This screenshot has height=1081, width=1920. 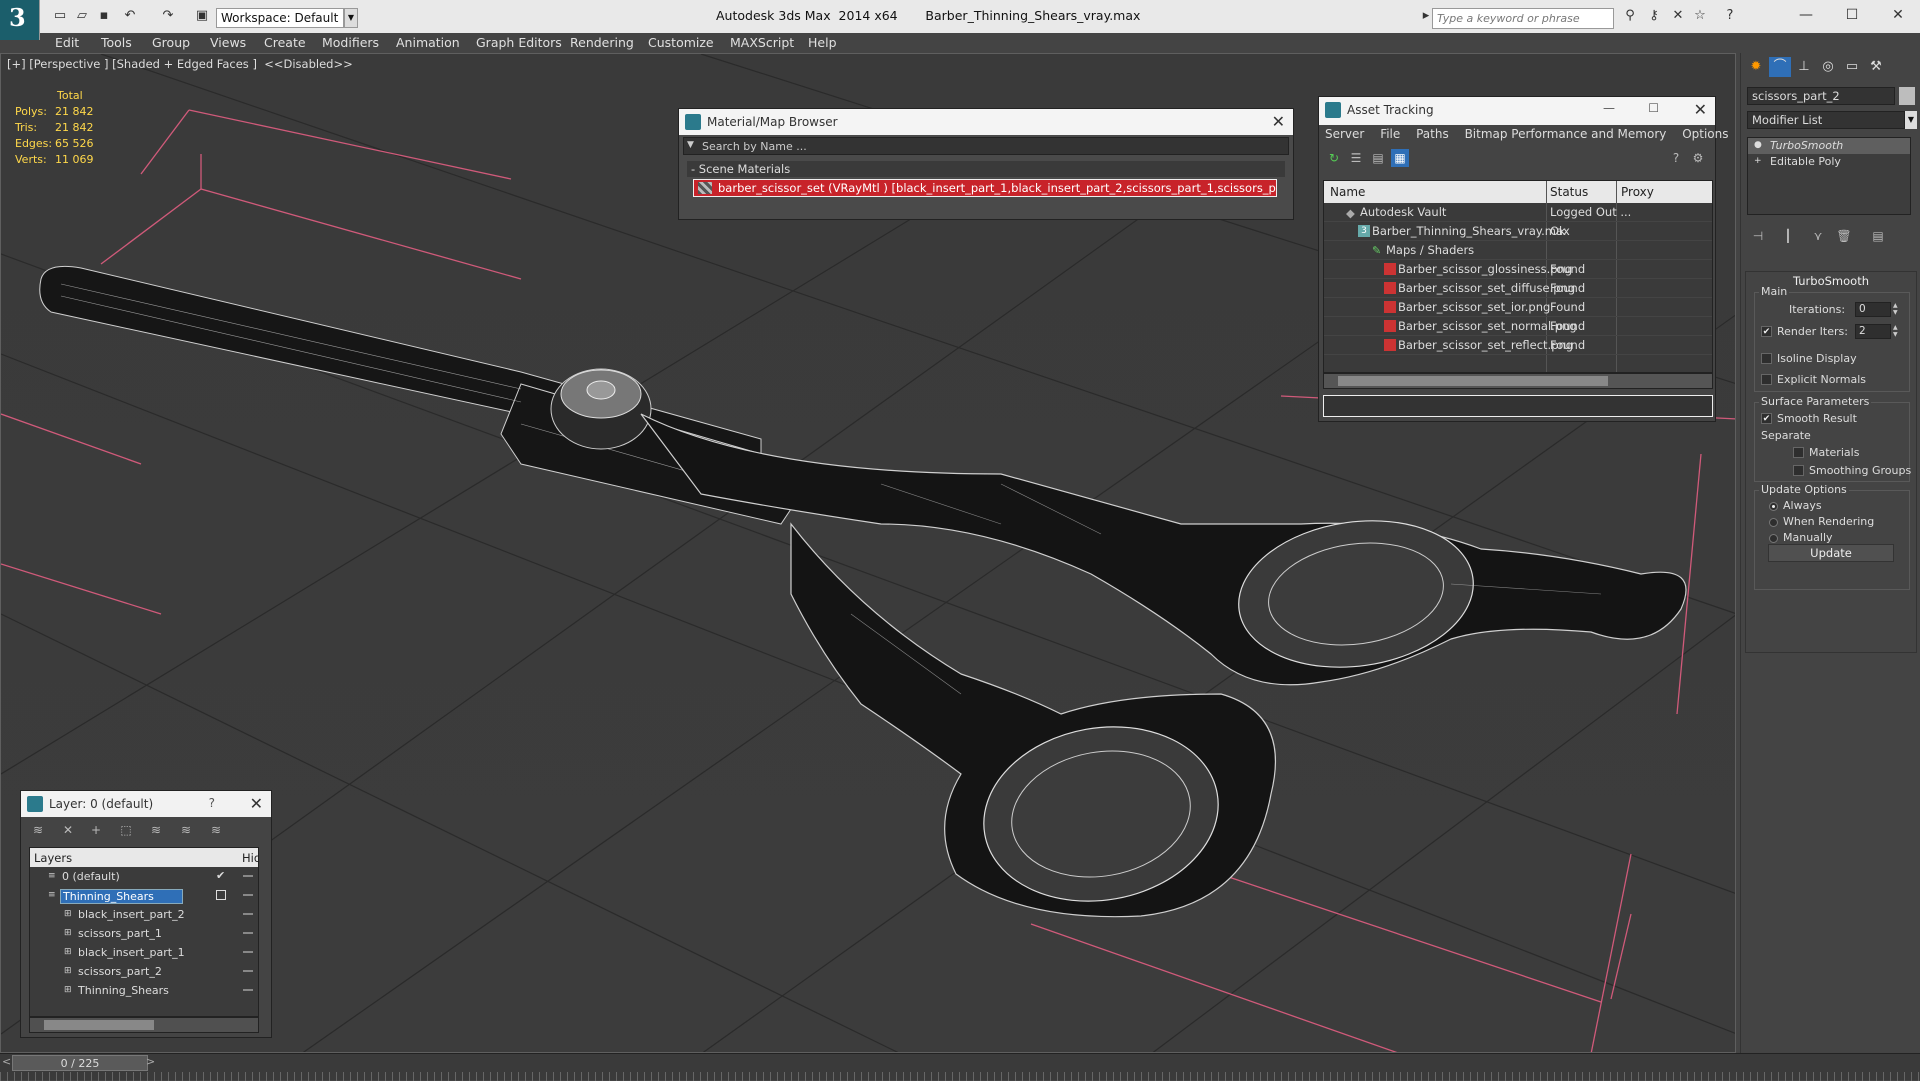 I want to click on update-always-radio, so click(x=1773, y=506).